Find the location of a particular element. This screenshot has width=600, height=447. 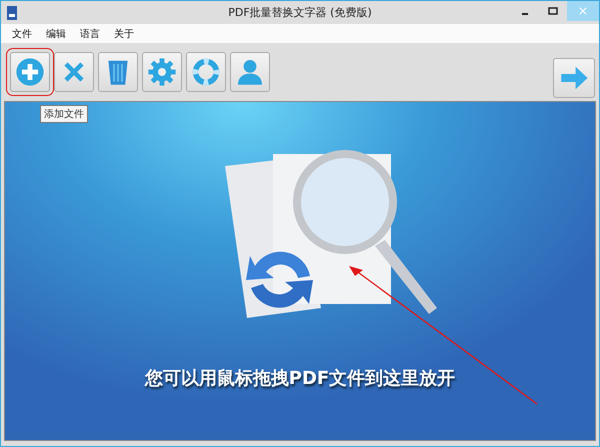

settings-button is located at coordinates (162, 72).